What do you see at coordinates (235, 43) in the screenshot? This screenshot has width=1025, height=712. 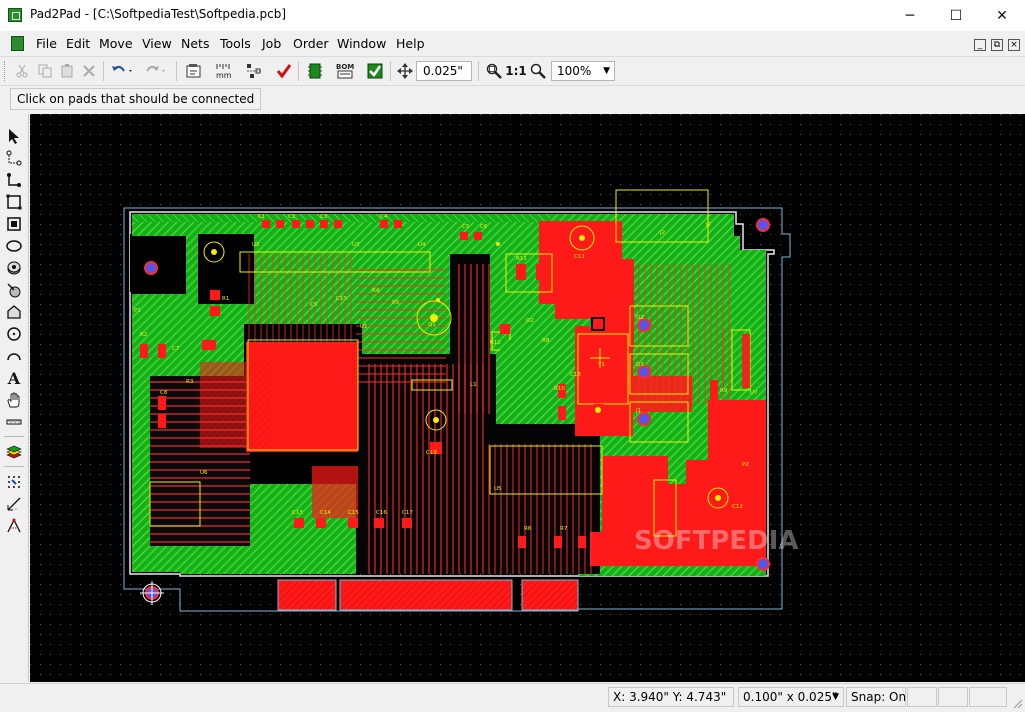 I see `menu-tools: Tools` at bounding box center [235, 43].